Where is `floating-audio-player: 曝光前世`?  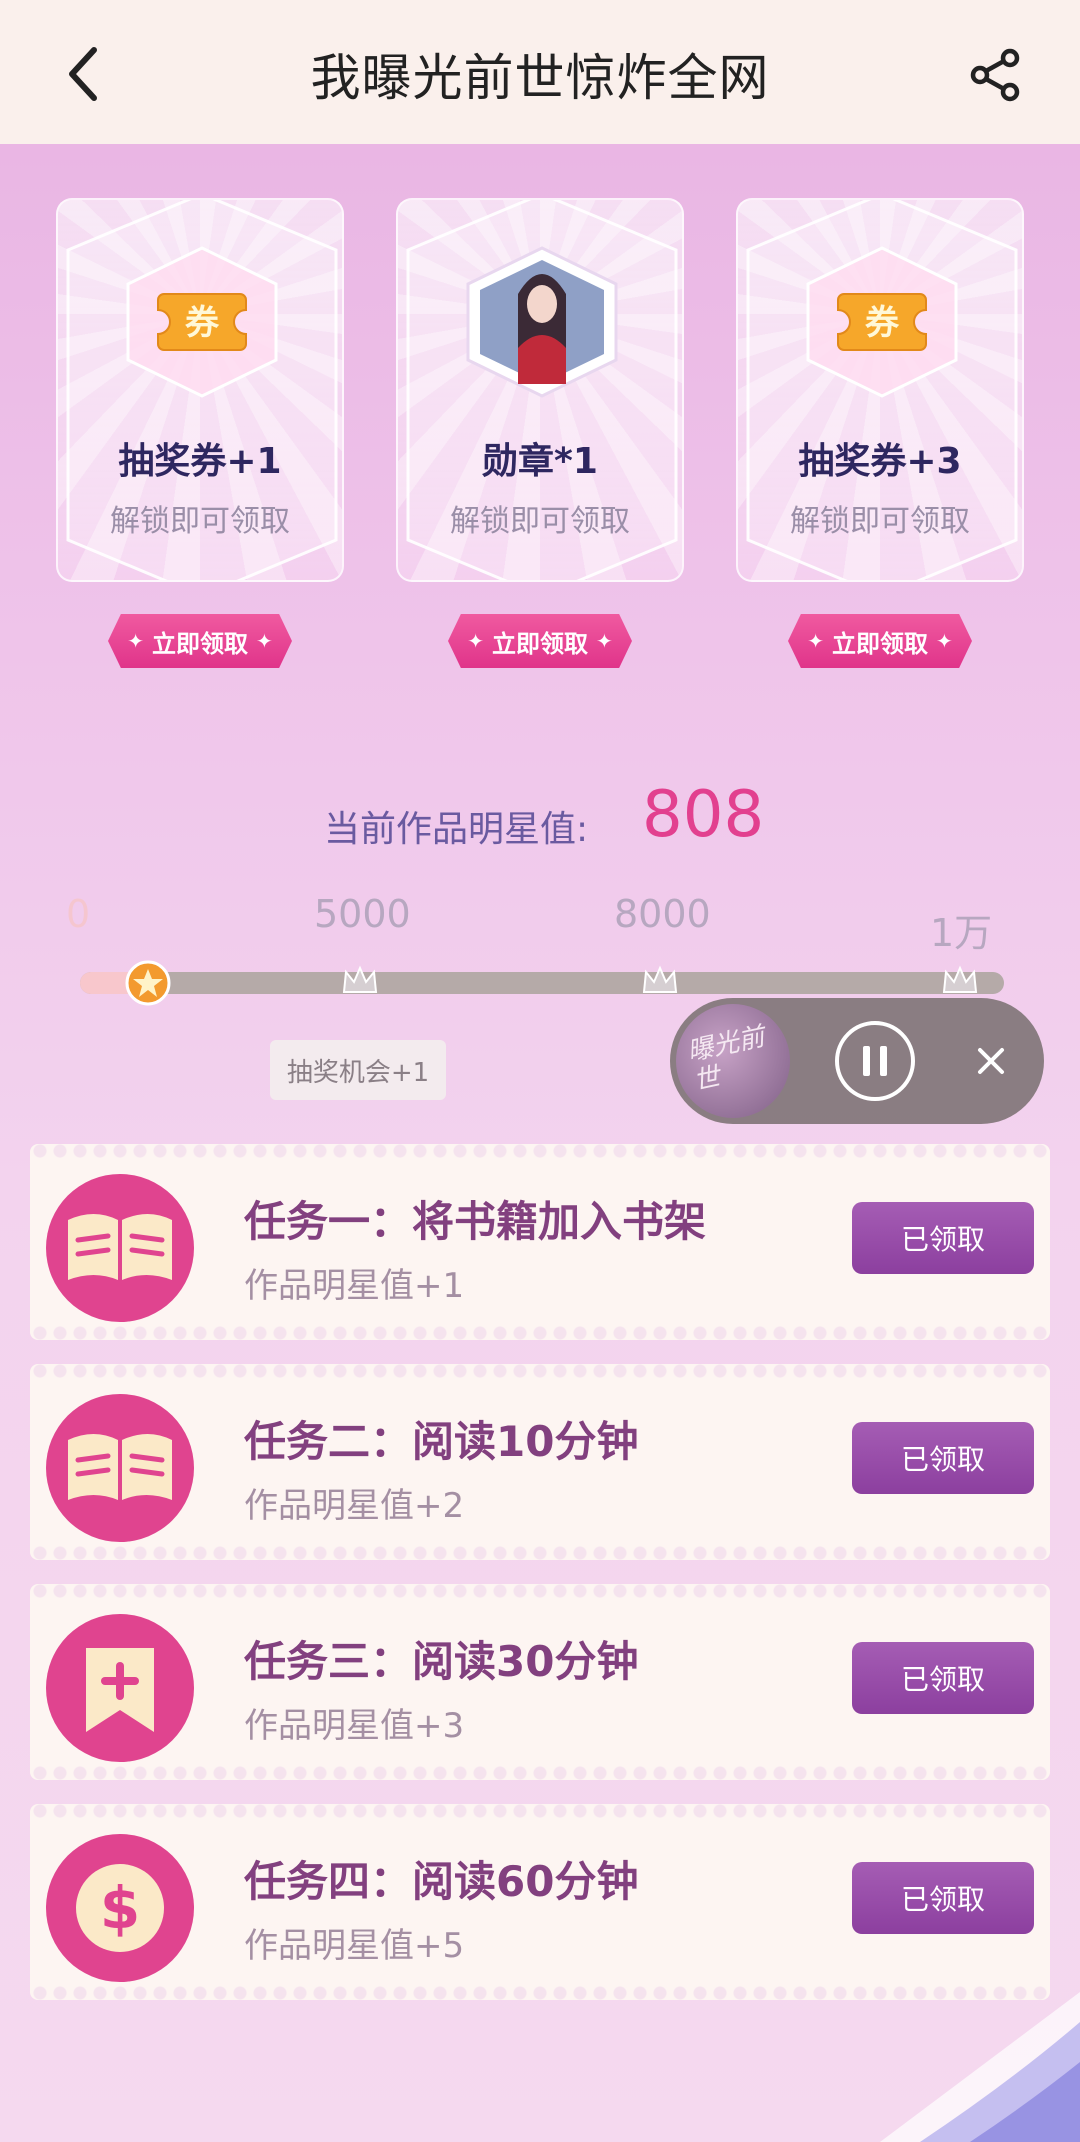
floating-audio-player: 曝光前世 is located at coordinates (857, 1061).